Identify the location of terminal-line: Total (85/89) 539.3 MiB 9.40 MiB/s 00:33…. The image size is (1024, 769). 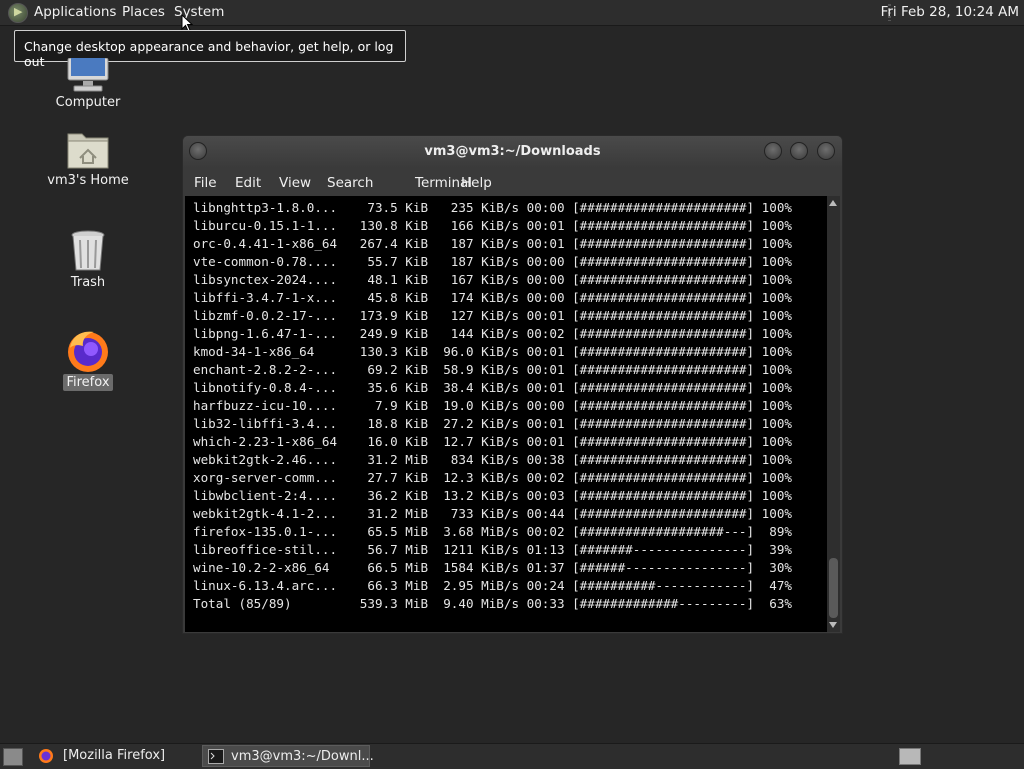
(492, 603).